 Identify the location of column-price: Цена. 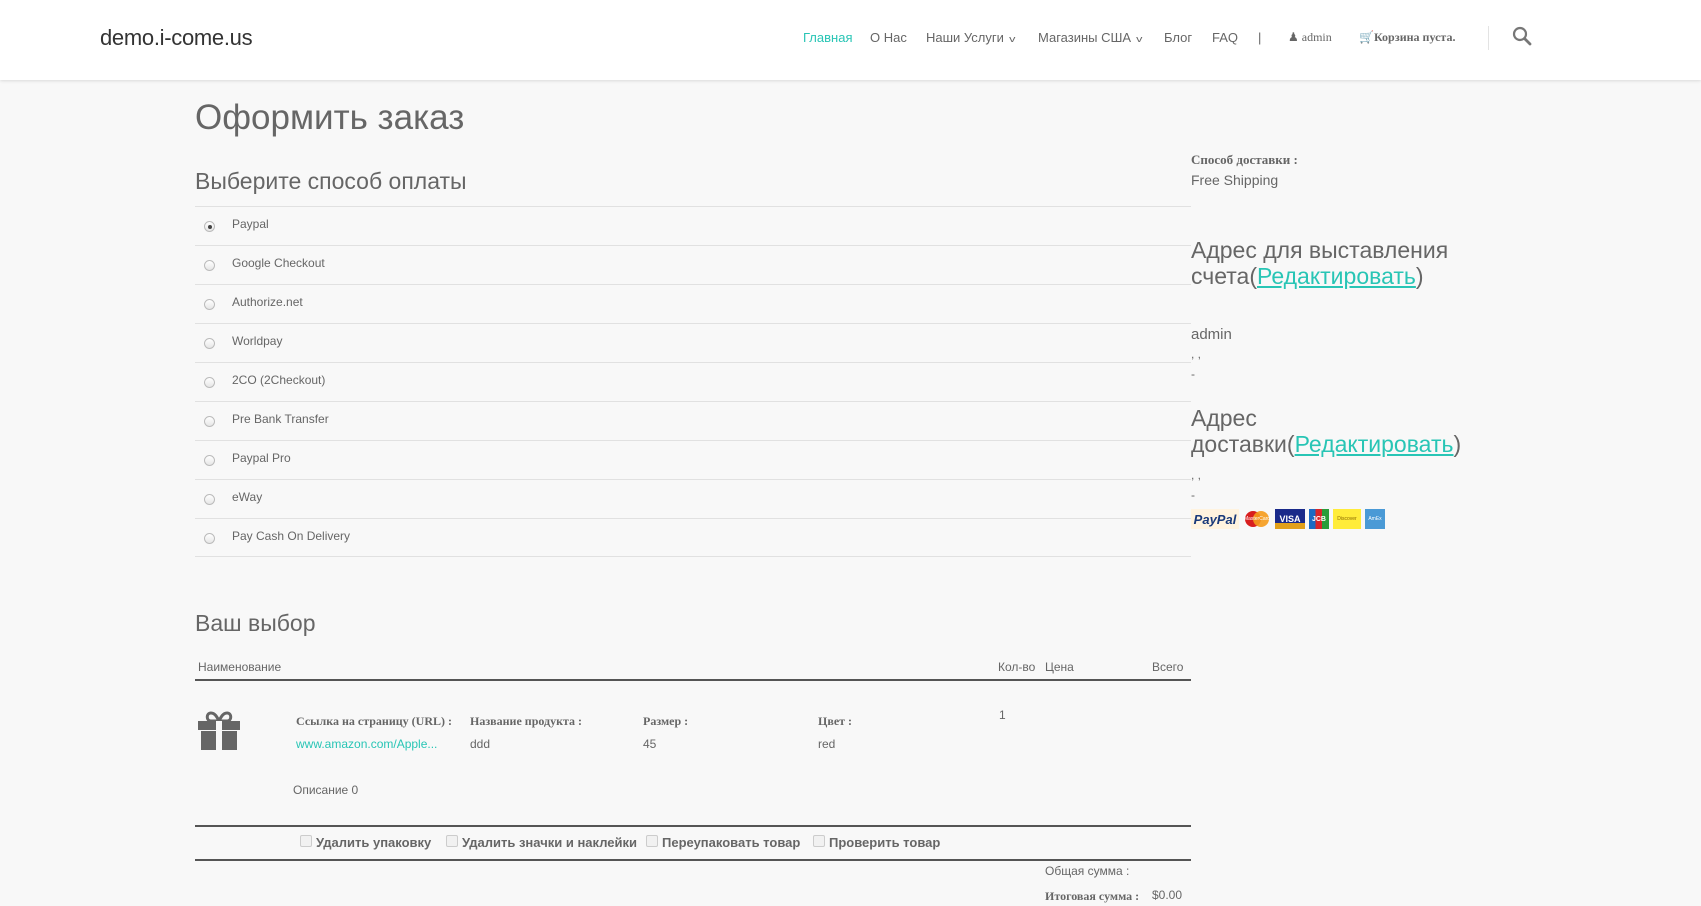
(1059, 667).